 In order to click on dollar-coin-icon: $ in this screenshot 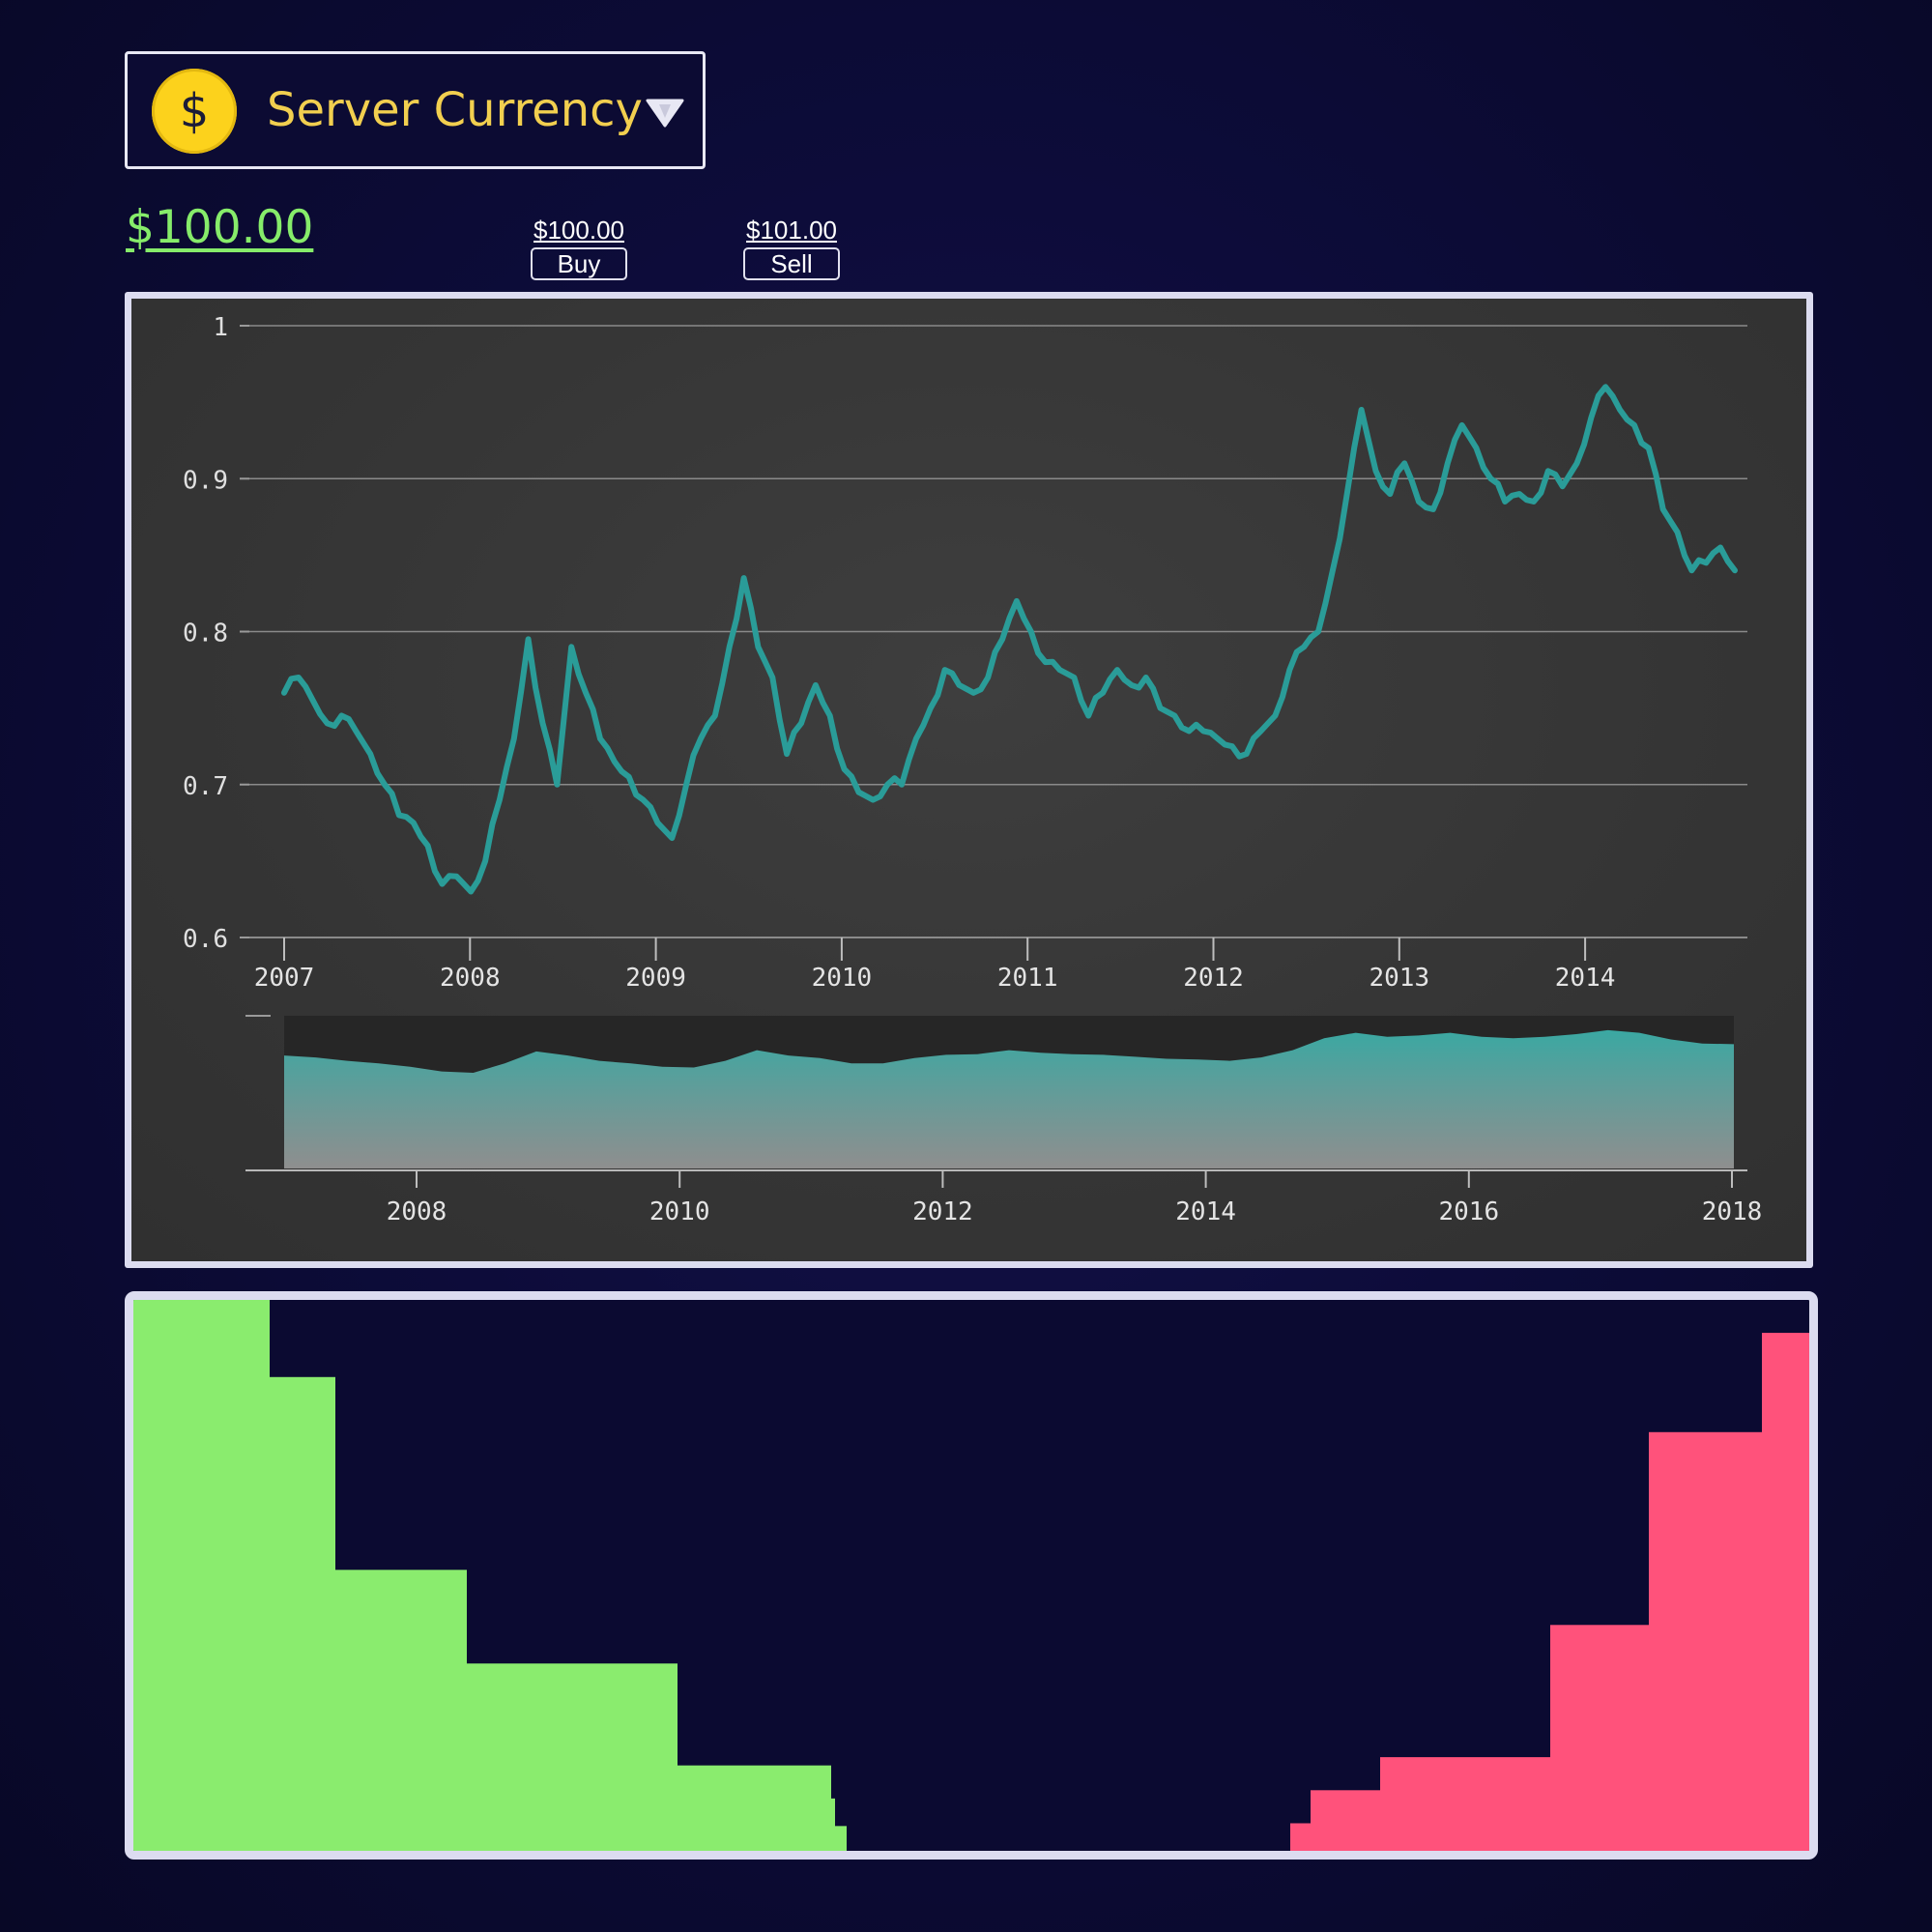, I will do `click(194, 112)`.